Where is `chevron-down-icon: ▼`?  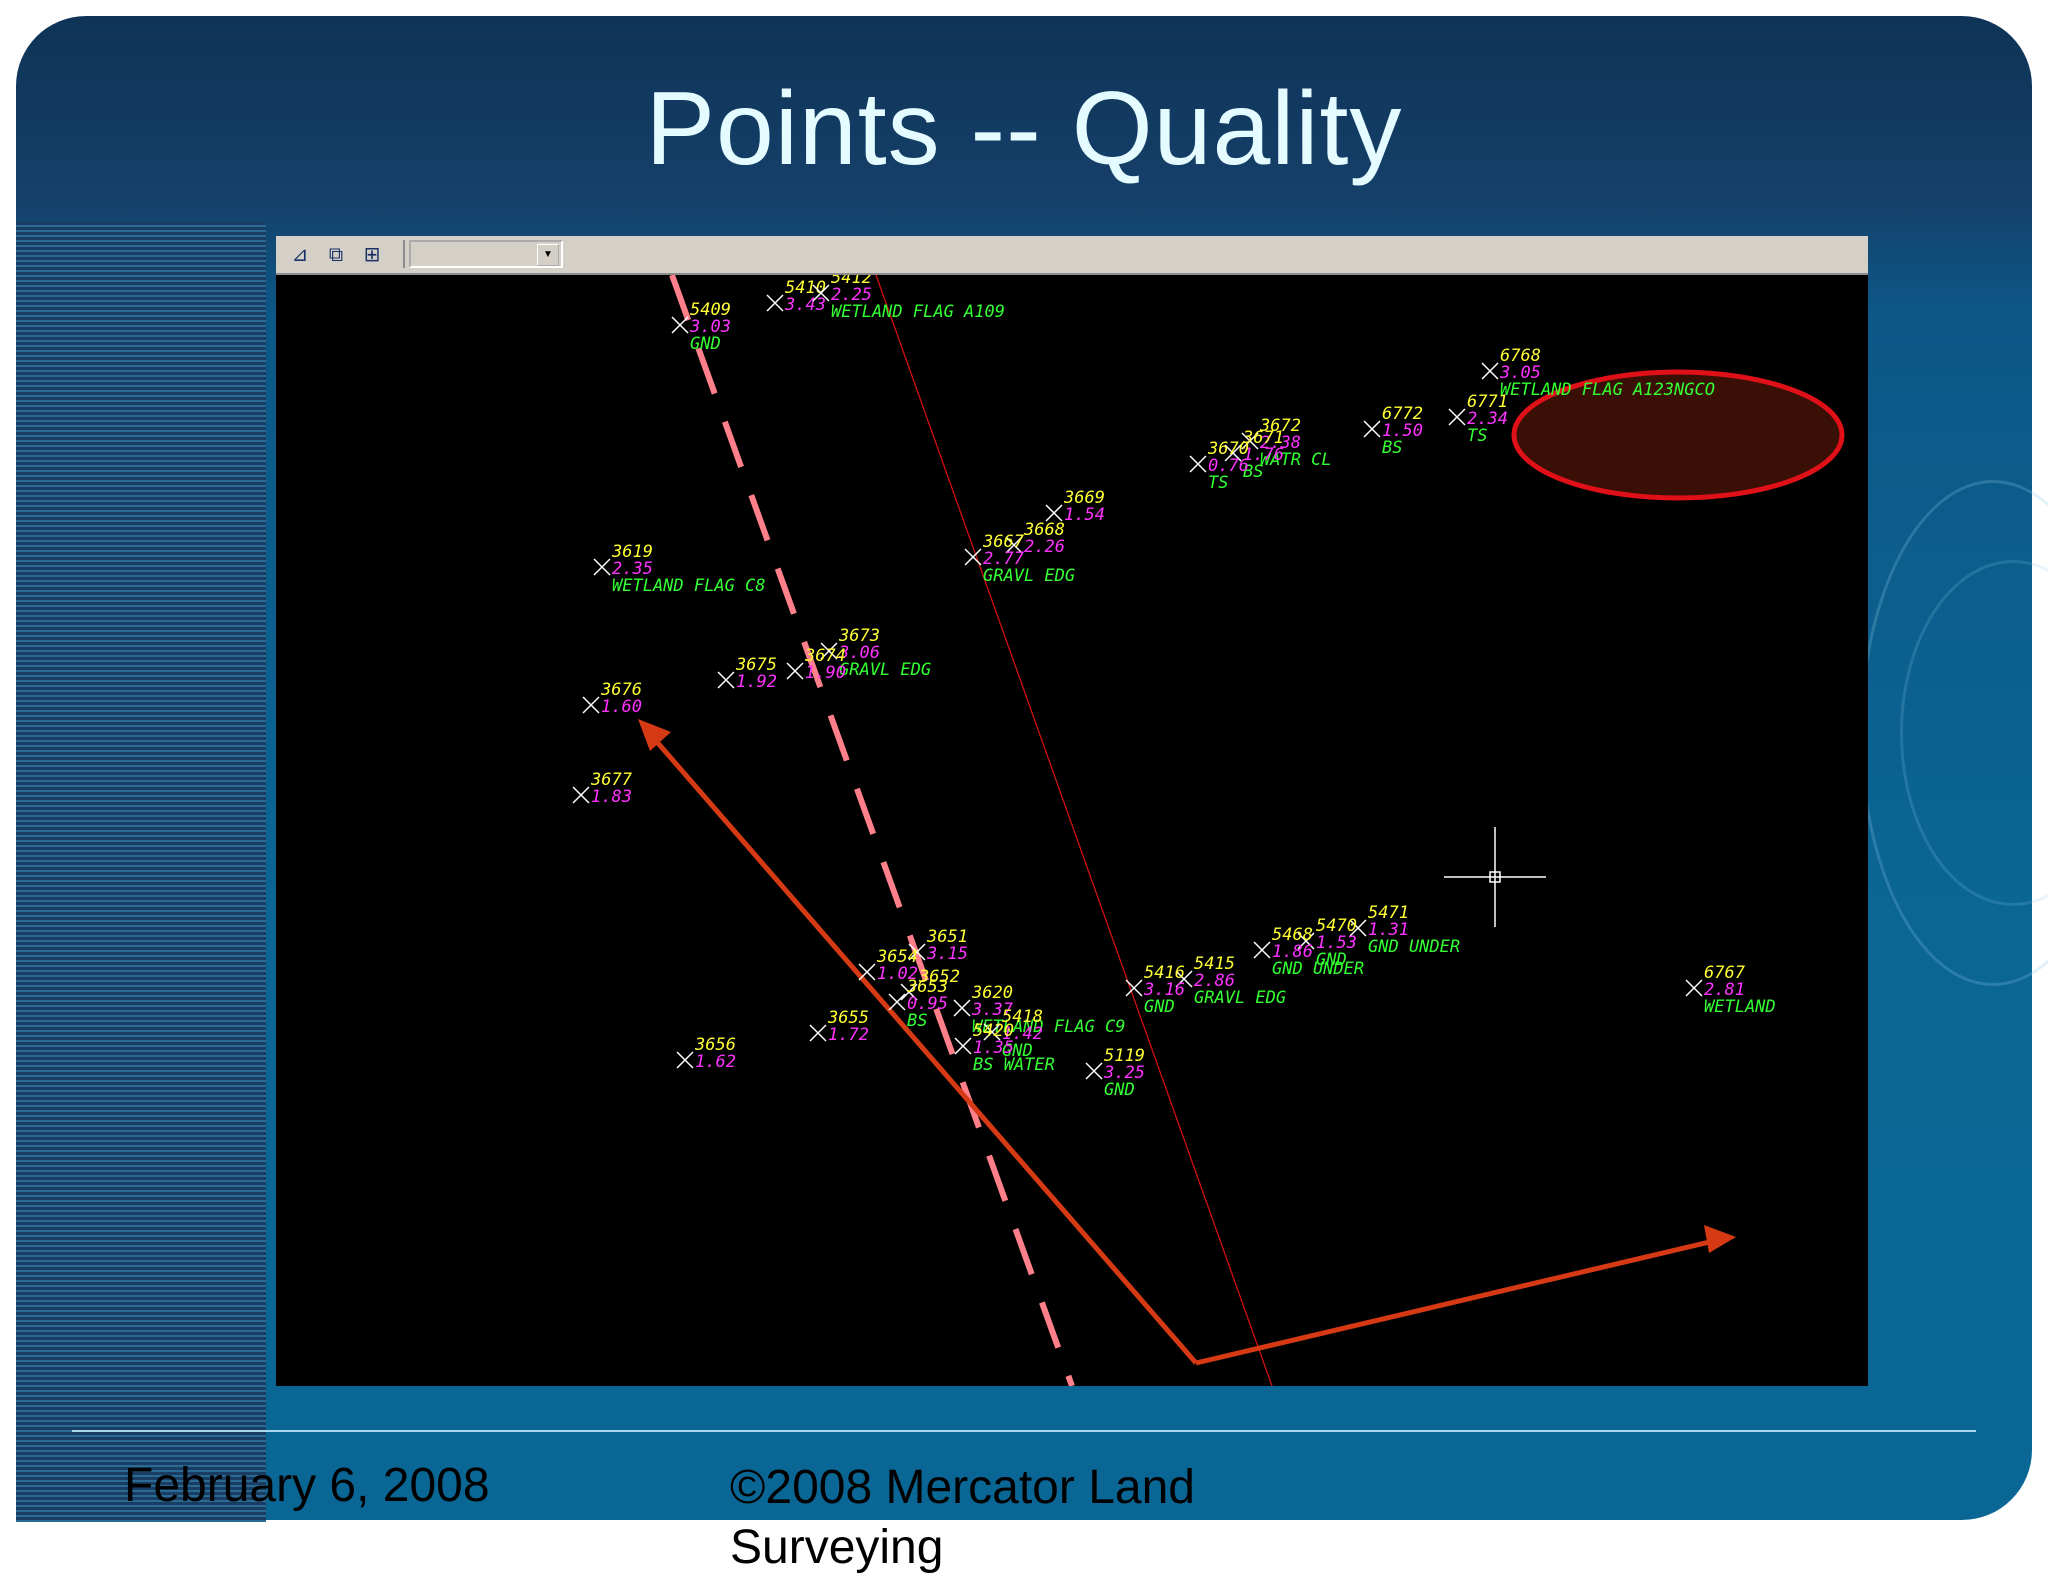 chevron-down-icon: ▼ is located at coordinates (548, 255).